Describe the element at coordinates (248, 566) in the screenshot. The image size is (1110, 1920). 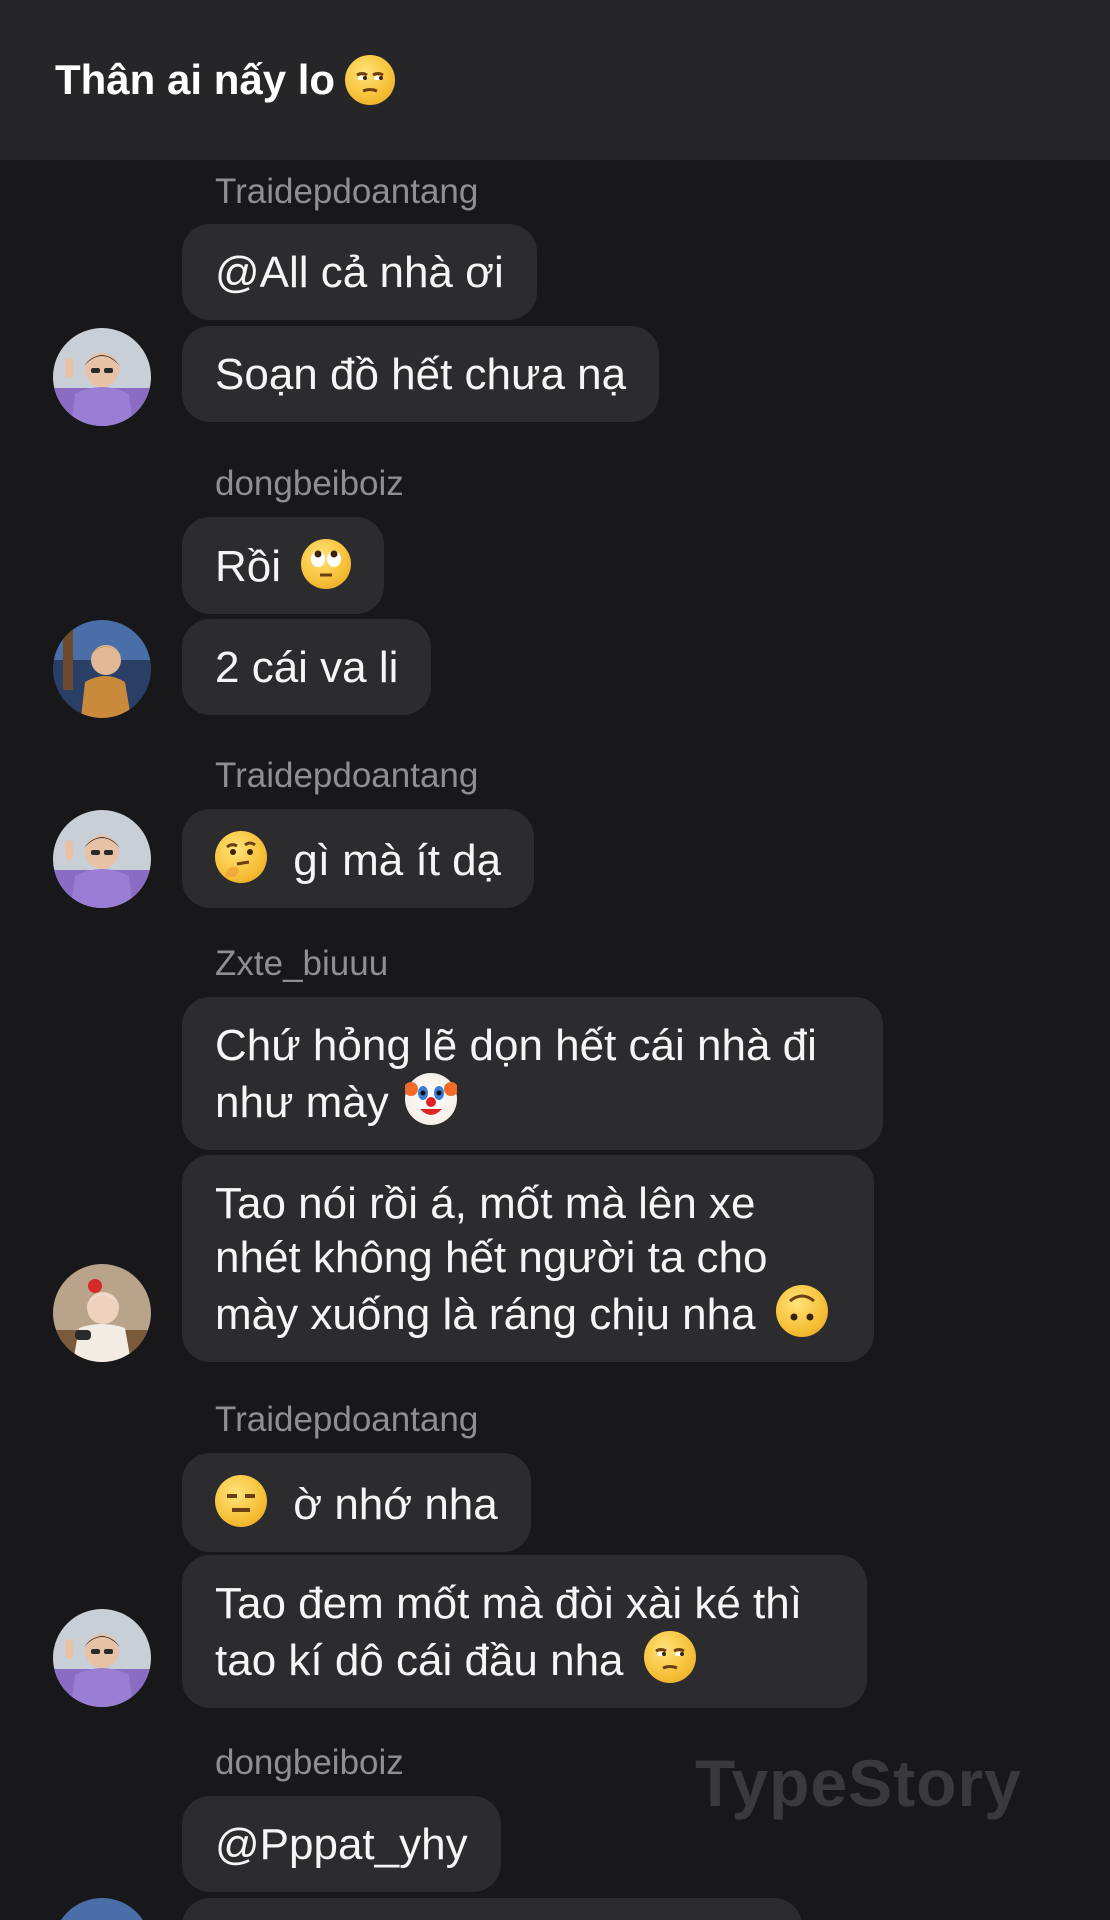
I see `message-text: Rồi` at that location.